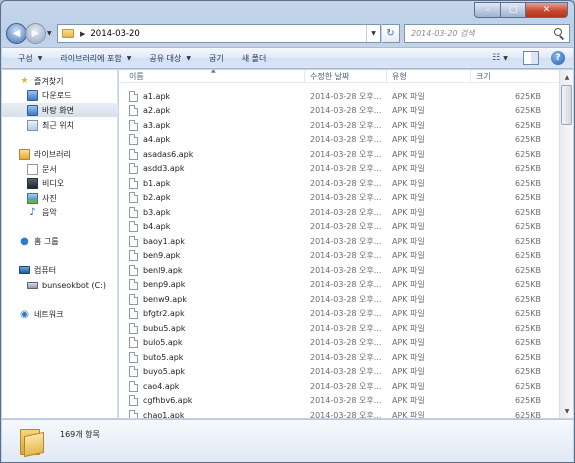 The image size is (575, 463). What do you see at coordinates (149, 111) in the screenshot?
I see `file-name-cell: a2.apk` at bounding box center [149, 111].